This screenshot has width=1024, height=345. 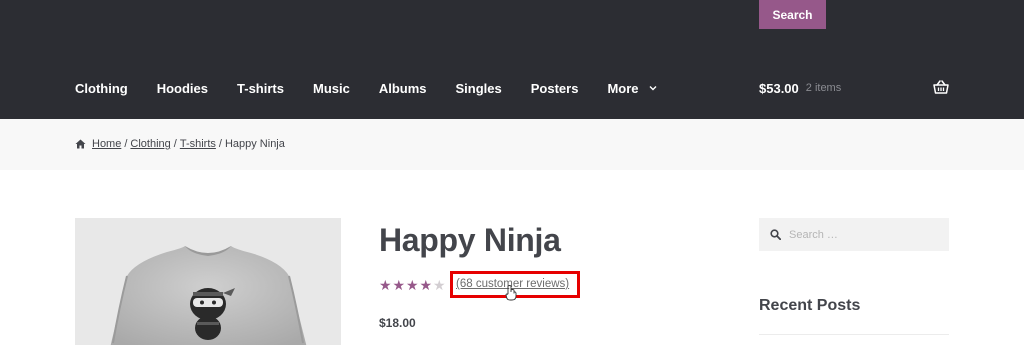 I want to click on nav-item-singles: Singles, so click(x=479, y=88).